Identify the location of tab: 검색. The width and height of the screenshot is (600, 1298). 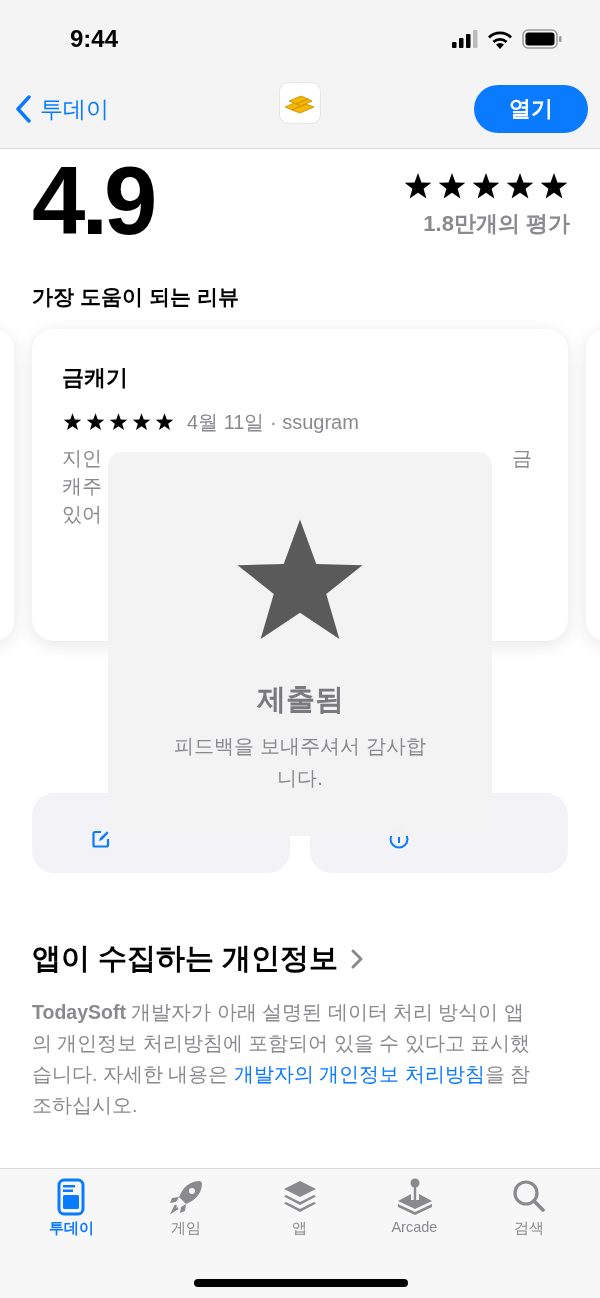
(528, 1207).